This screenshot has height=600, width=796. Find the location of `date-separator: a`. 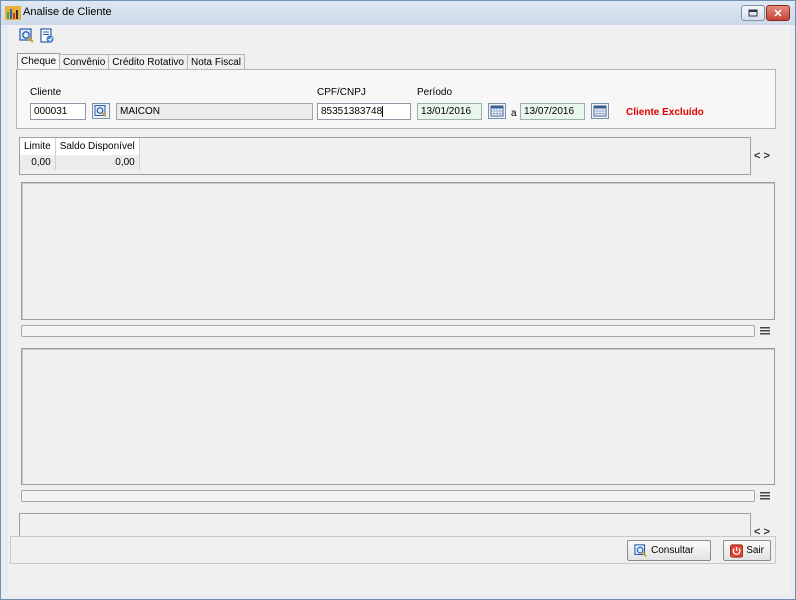

date-separator: a is located at coordinates (514, 113).